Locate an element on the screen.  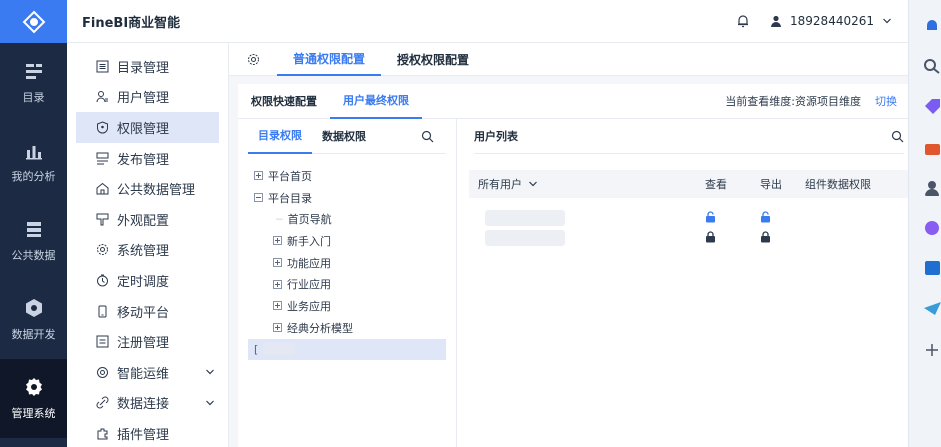
user-menu: 18928440261 is located at coordinates (831, 21).